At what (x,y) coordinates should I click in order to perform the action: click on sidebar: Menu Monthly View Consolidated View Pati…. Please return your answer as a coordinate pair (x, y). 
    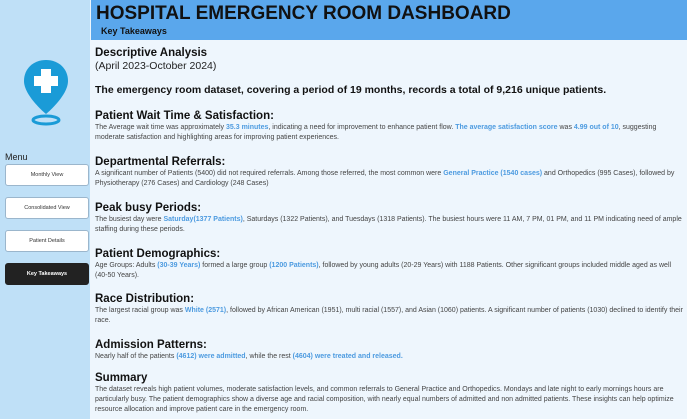
    Looking at the image, I should click on (45, 209).